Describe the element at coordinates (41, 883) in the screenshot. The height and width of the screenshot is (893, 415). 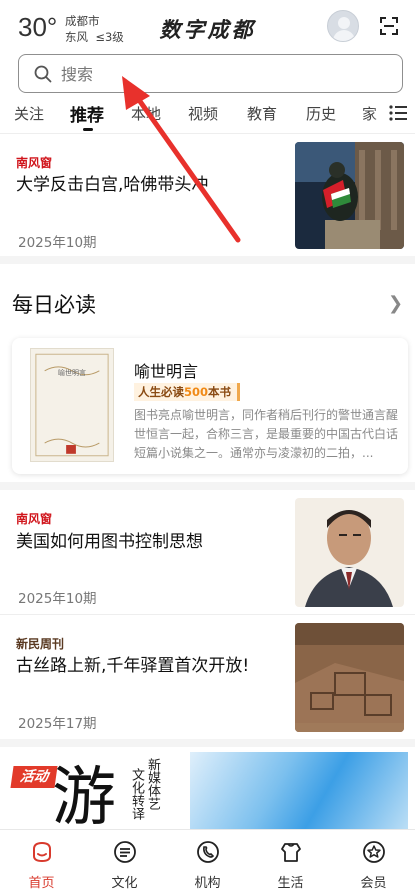
I see `nav-home-label: 首页` at that location.